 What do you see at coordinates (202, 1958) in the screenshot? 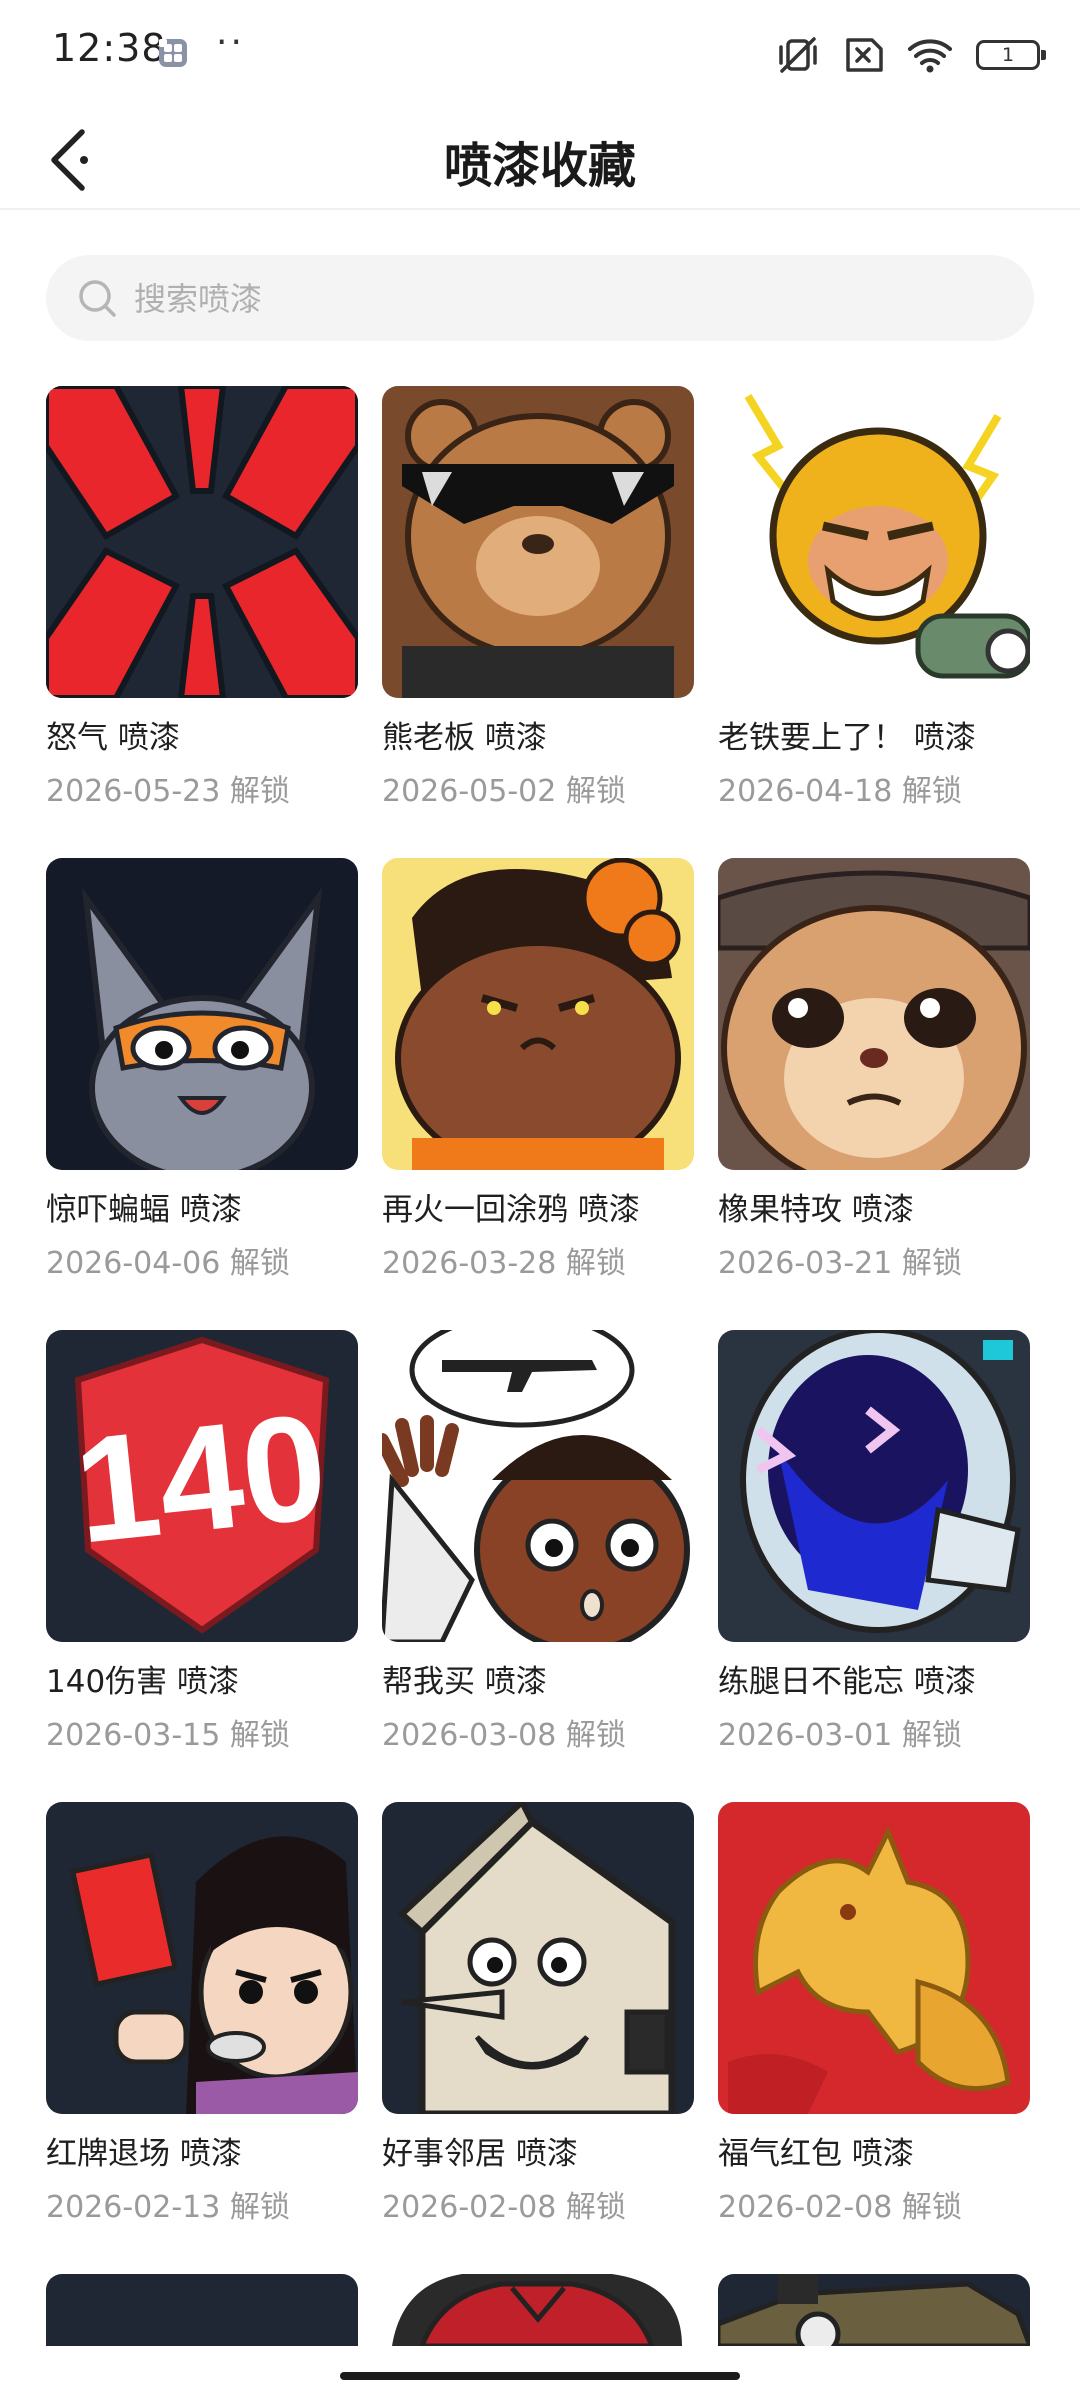
I see `spray-image-red-card` at bounding box center [202, 1958].